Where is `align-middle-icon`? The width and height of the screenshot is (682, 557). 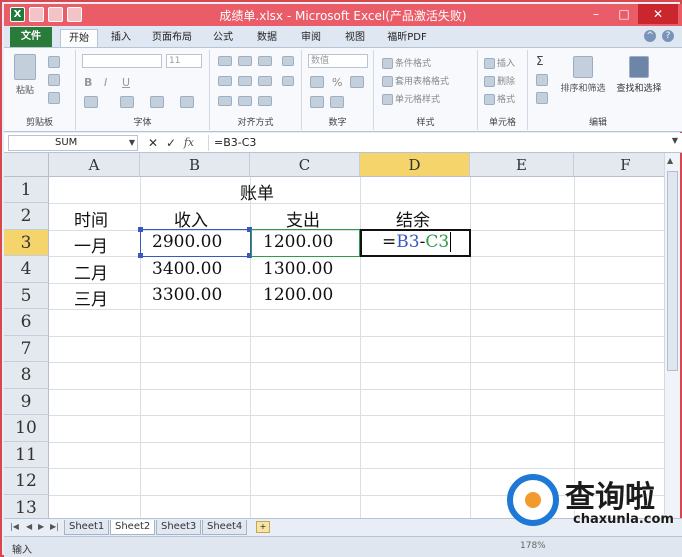
align-middle-icon is located at coordinates (245, 61).